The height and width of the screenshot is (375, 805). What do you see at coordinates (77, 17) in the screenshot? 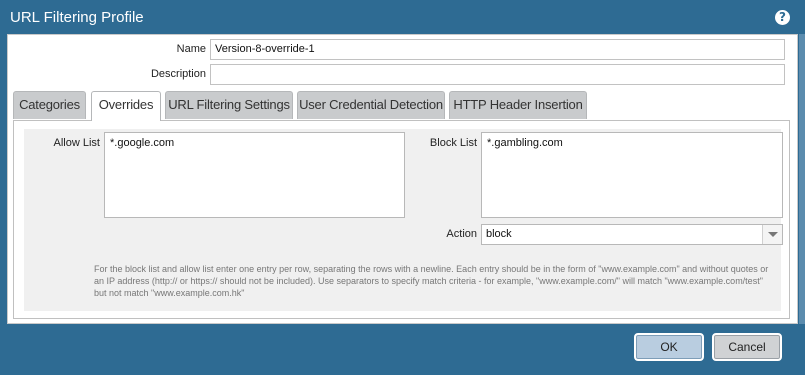
I see `dialog-title: URL Filtering Profile` at bounding box center [77, 17].